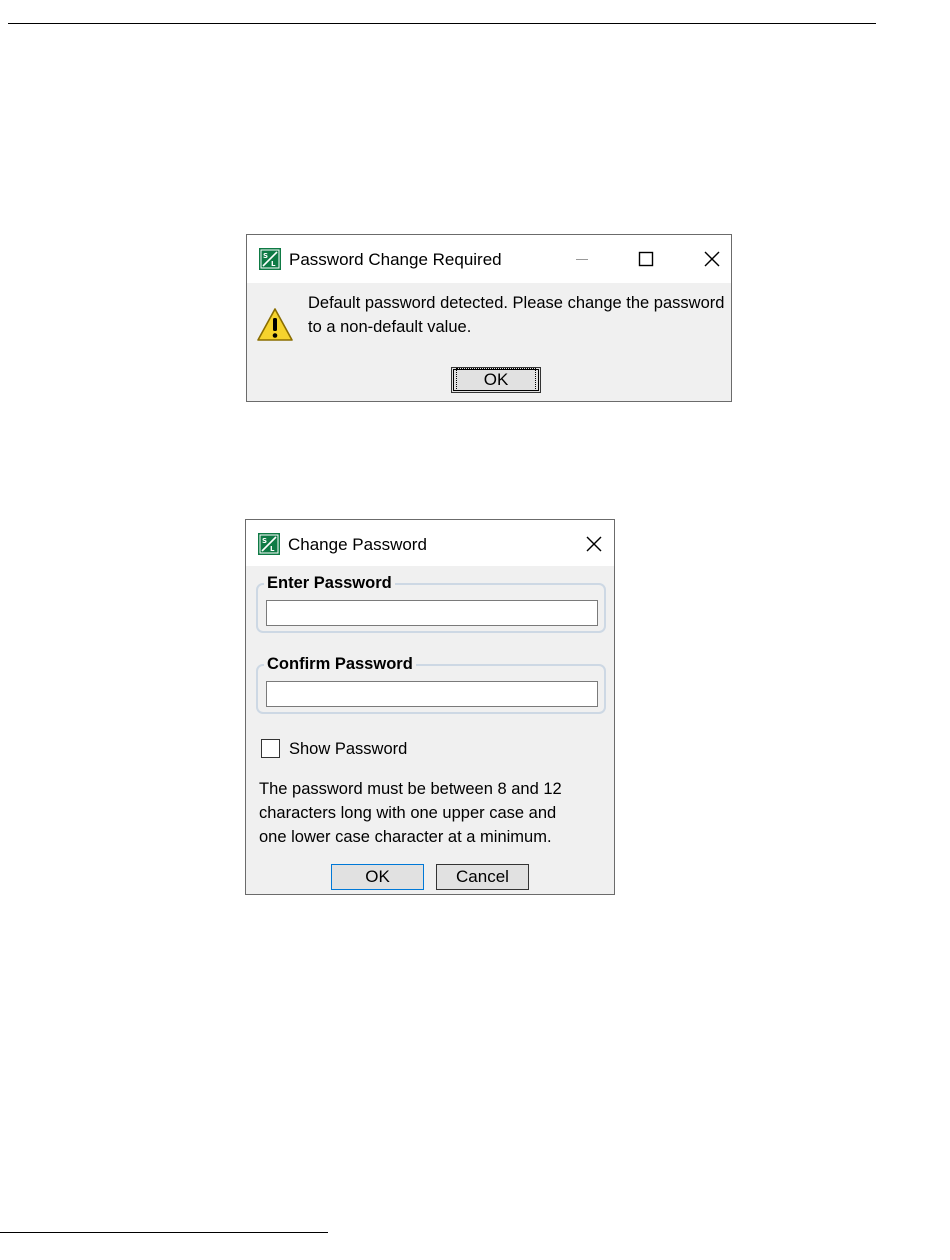  What do you see at coordinates (275, 324) in the screenshot?
I see `warning-icon` at bounding box center [275, 324].